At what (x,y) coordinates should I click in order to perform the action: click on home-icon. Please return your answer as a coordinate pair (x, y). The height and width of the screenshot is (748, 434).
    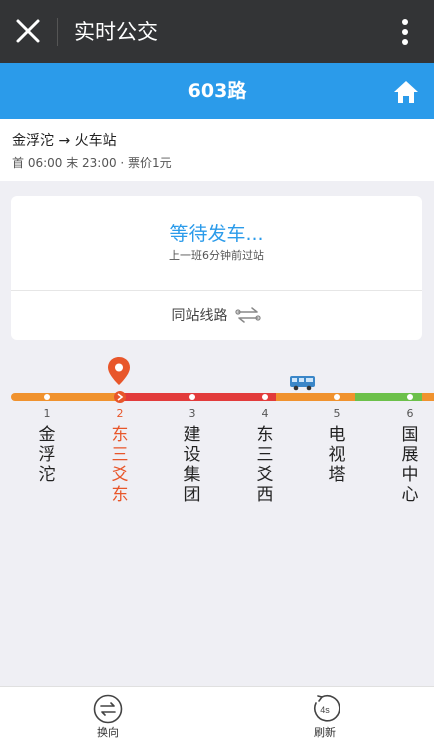
    Looking at the image, I should click on (406, 92).